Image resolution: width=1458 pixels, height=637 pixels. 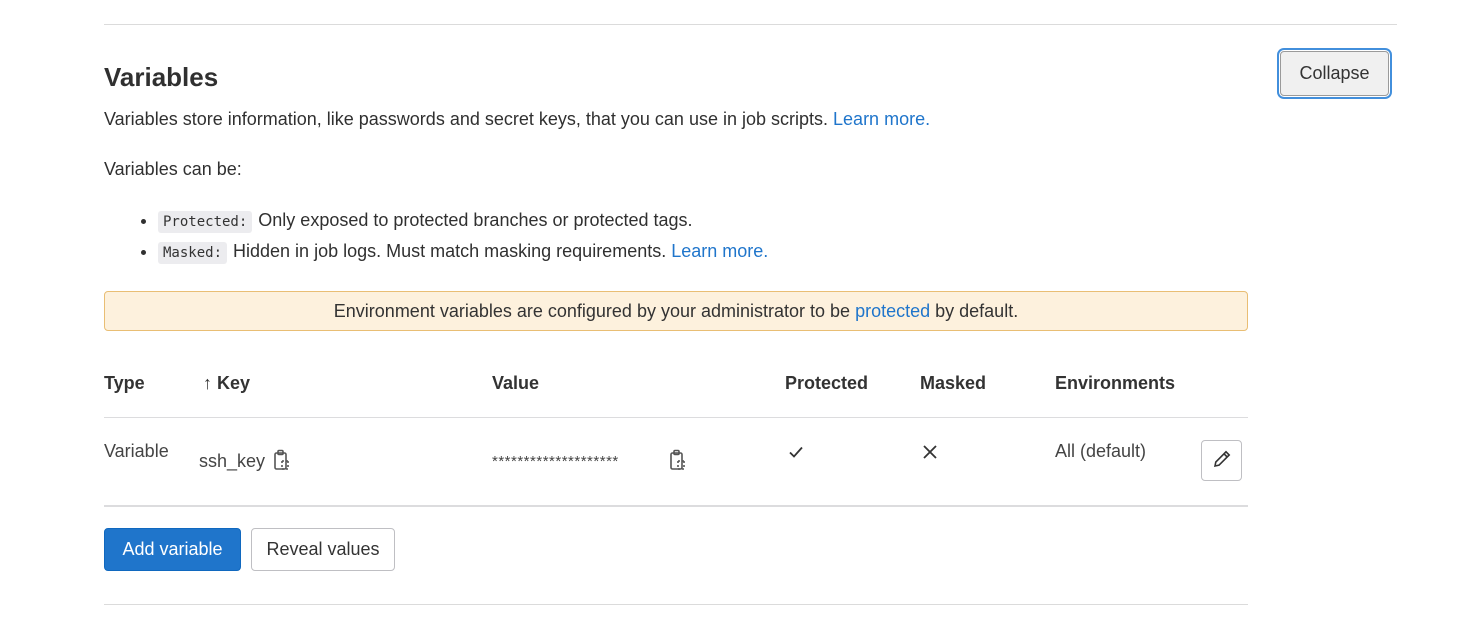 What do you see at coordinates (977, 311) in the screenshot?
I see `alert-suffix: by default.` at bounding box center [977, 311].